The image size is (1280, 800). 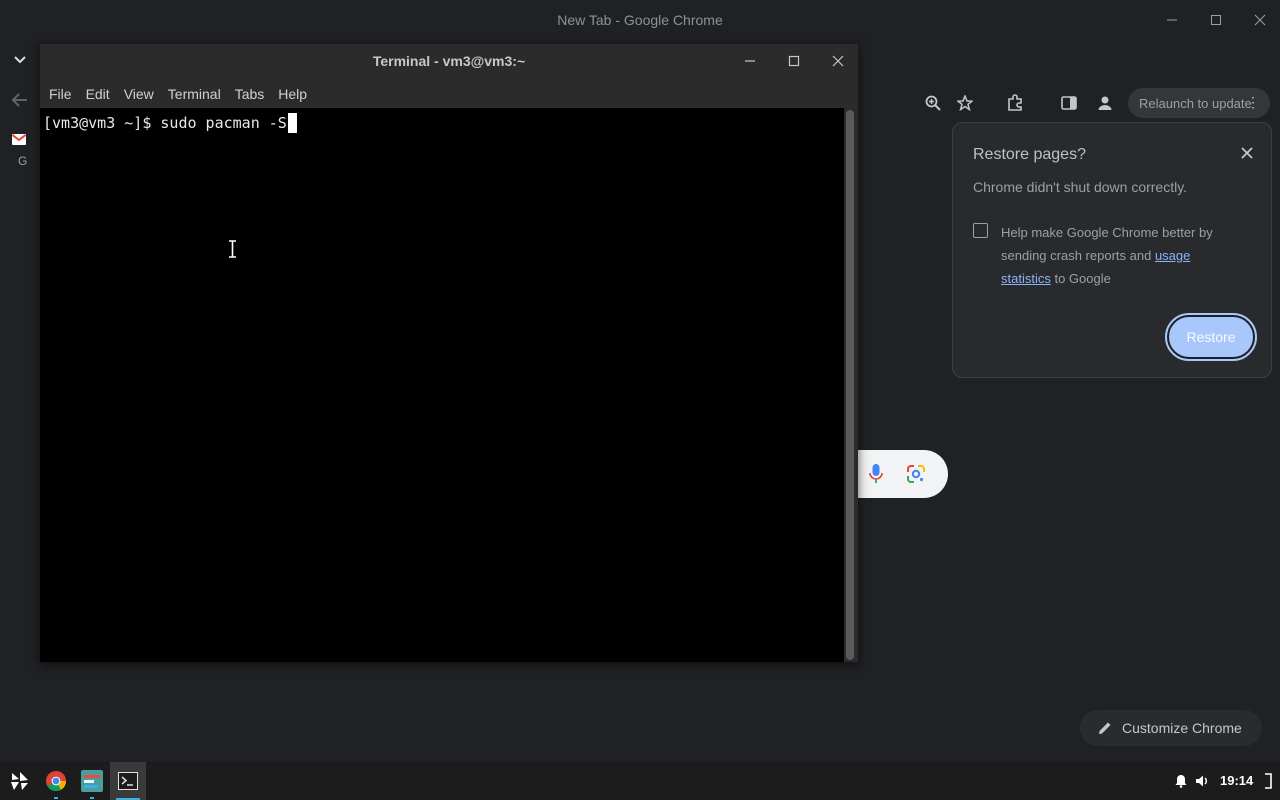 What do you see at coordinates (903, 474) in the screenshot?
I see `search-box` at bounding box center [903, 474].